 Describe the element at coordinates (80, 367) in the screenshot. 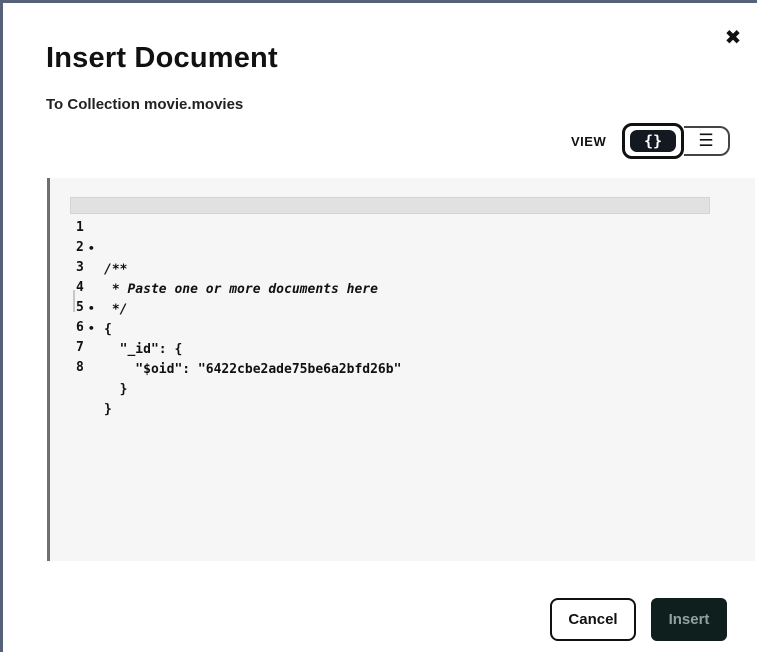

I see `line-number: 8` at that location.